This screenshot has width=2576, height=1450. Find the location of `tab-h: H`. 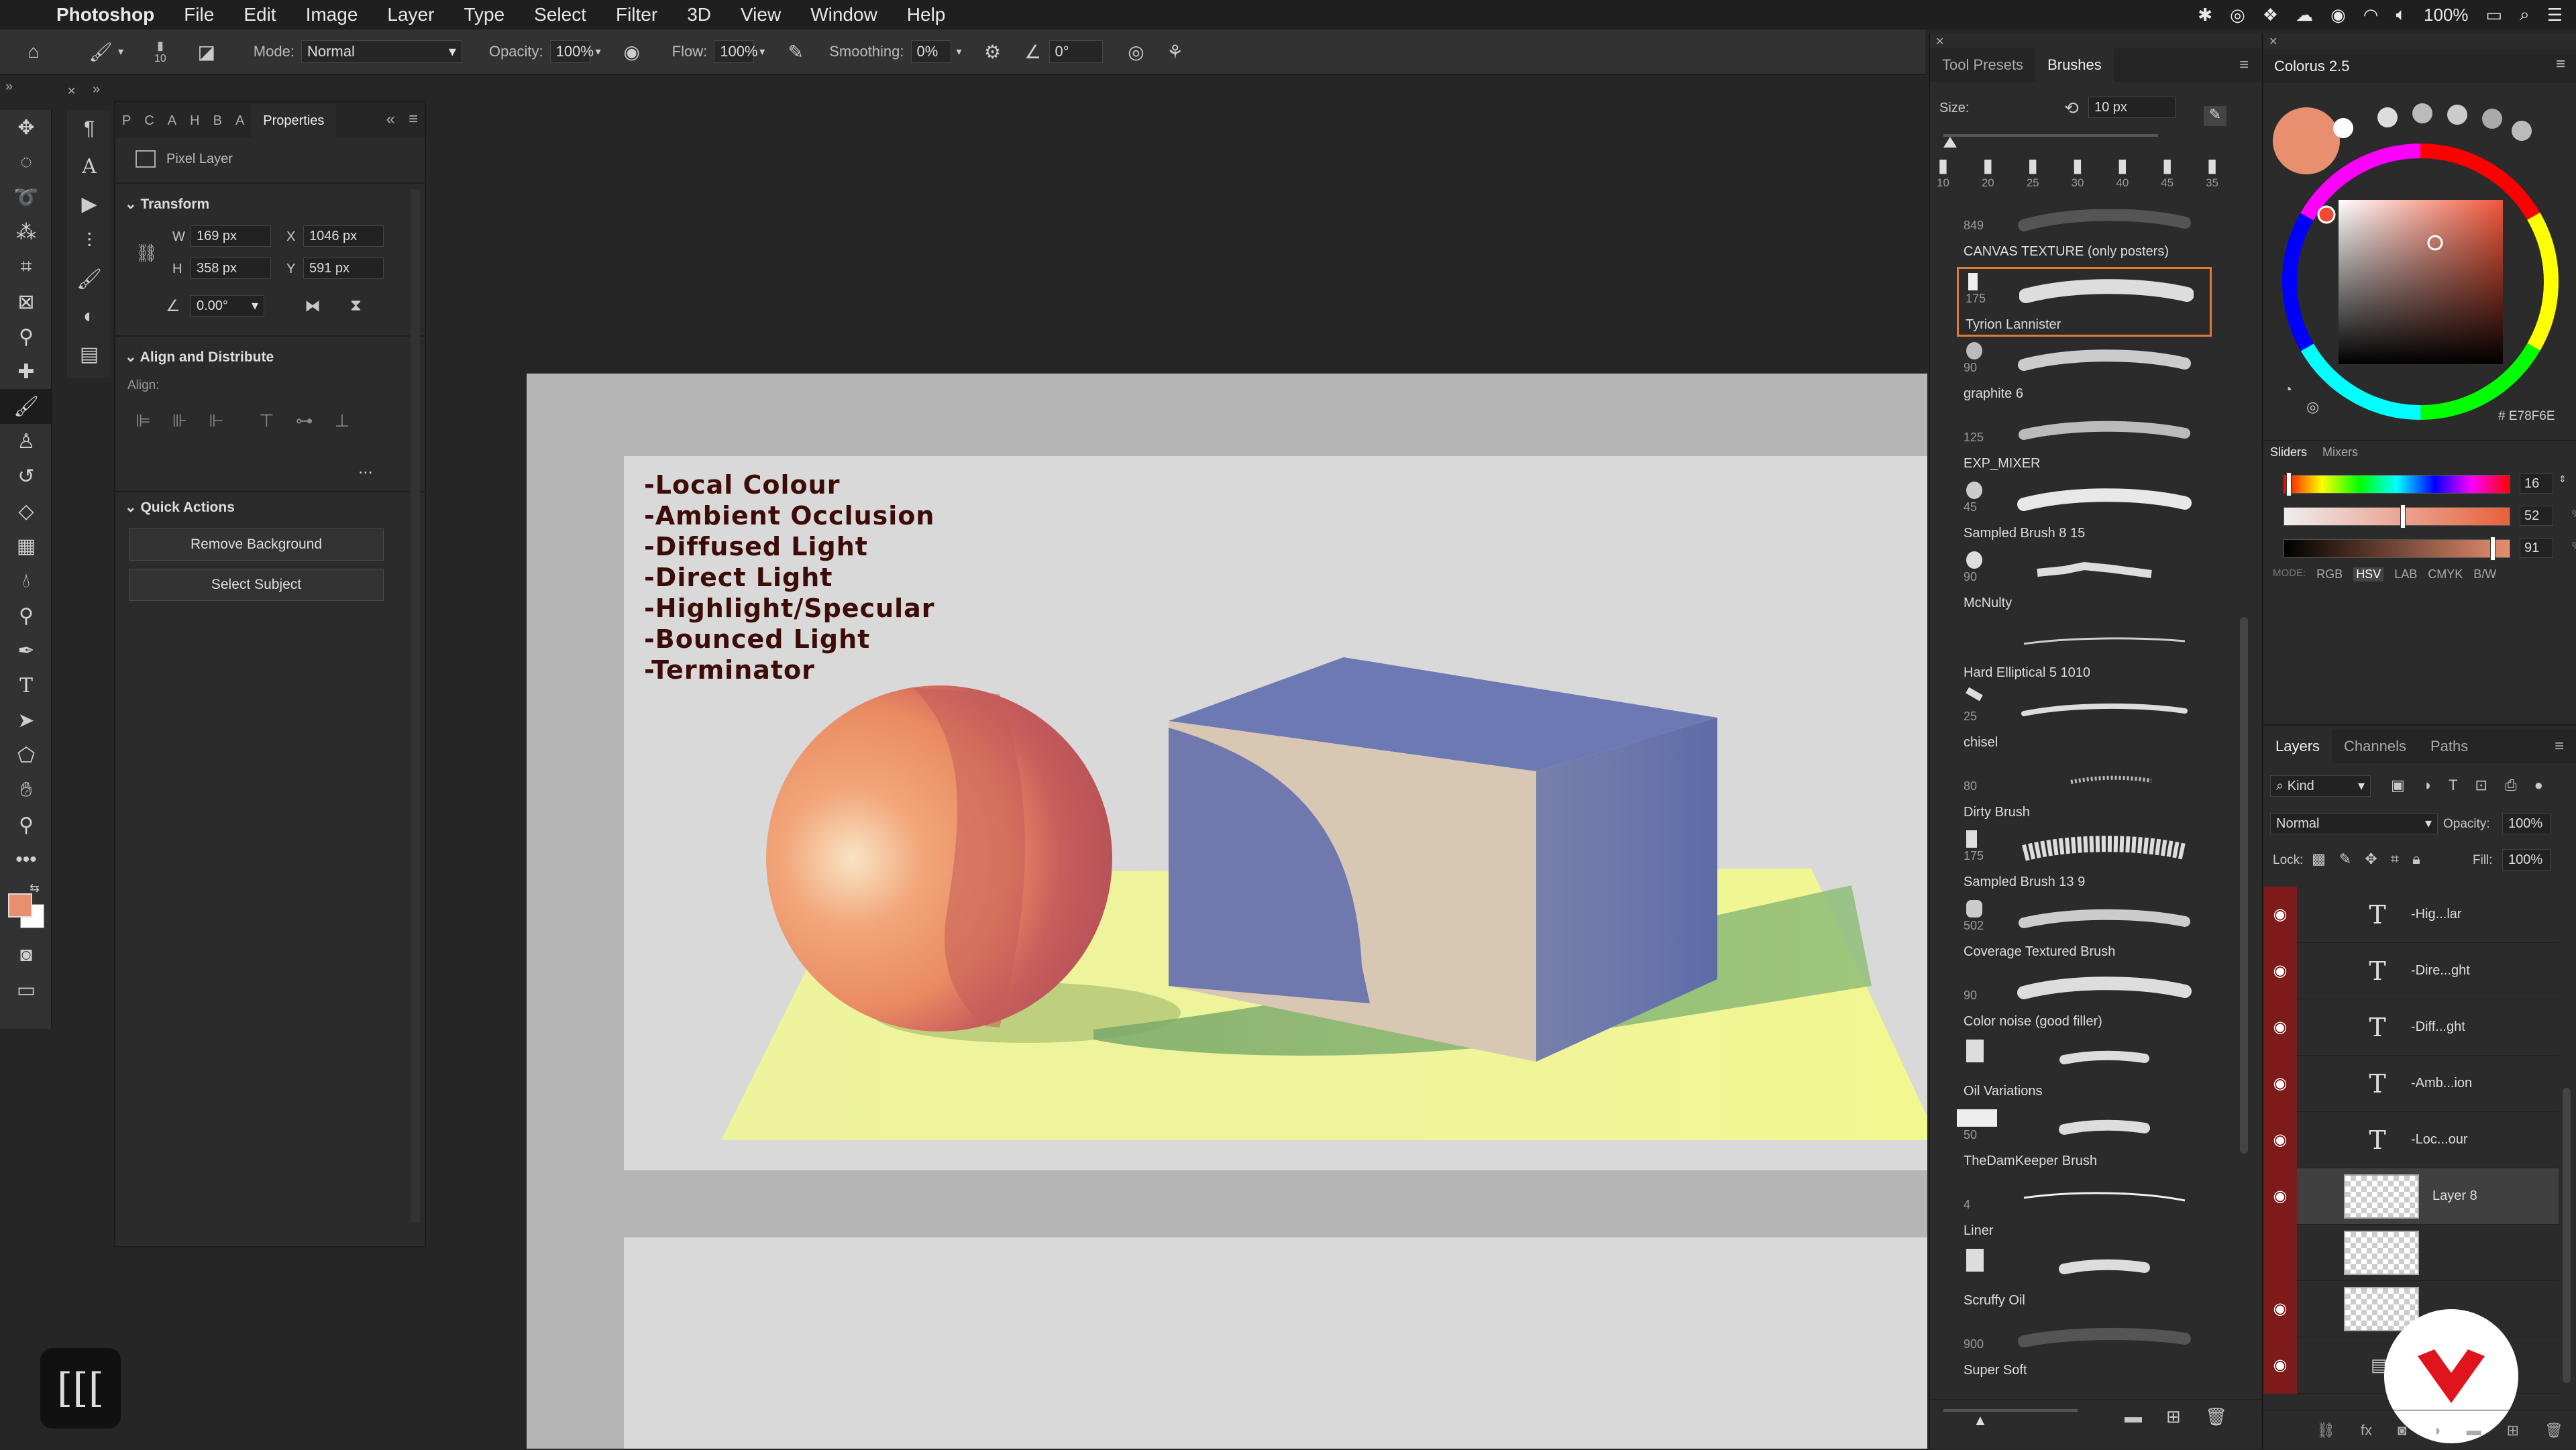

tab-h: H is located at coordinates (194, 125).